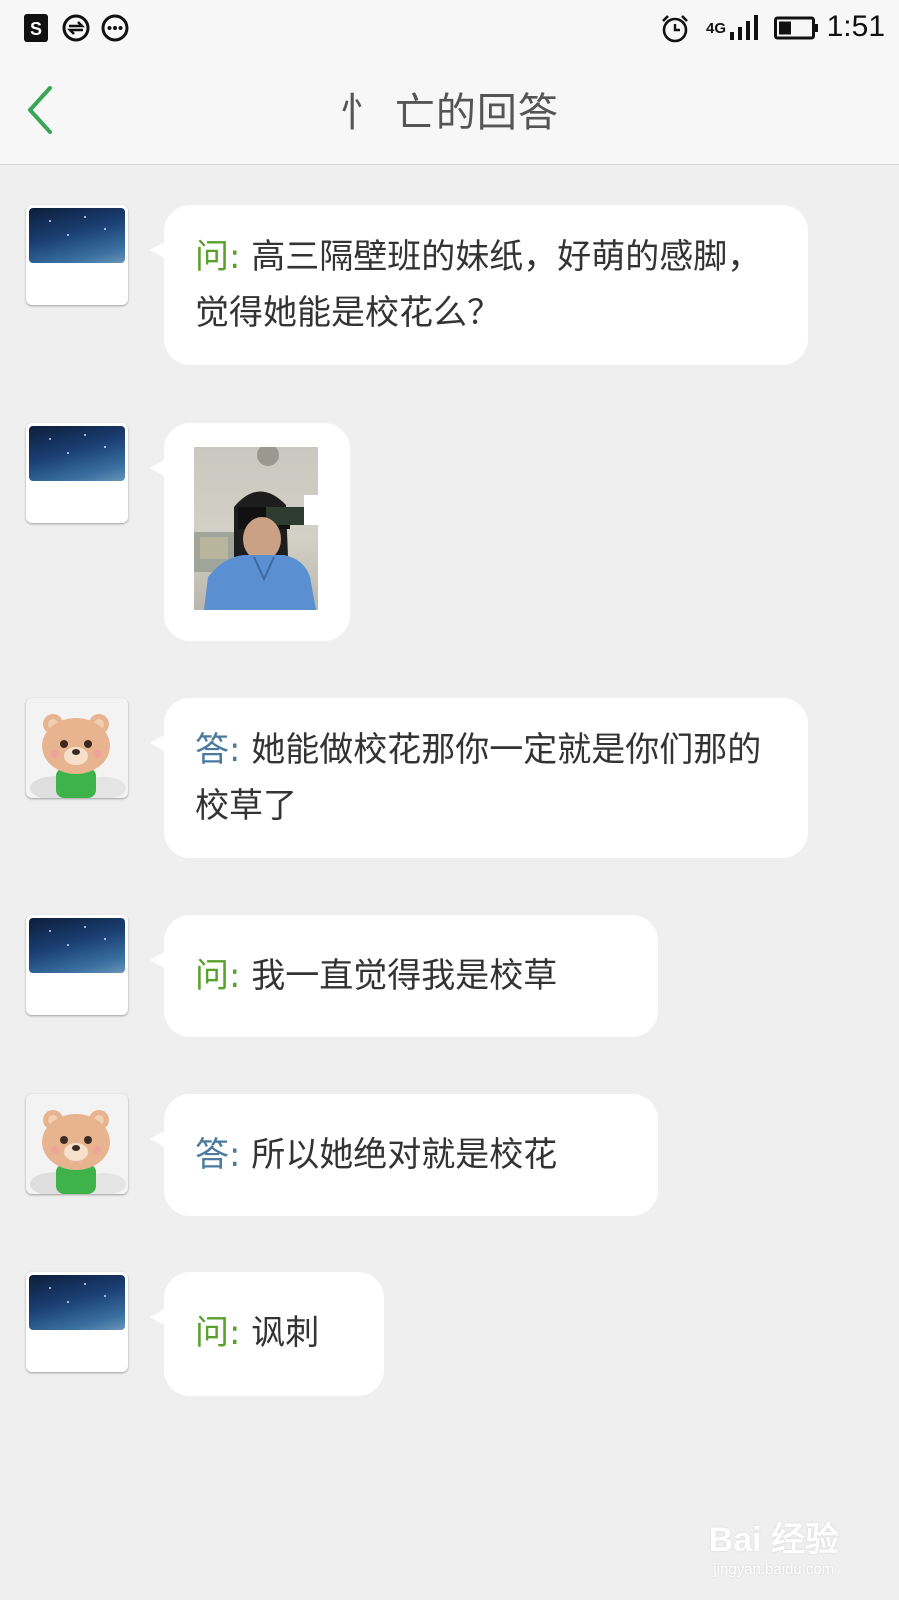 This screenshot has width=899, height=1600. Describe the element at coordinates (797, 30) in the screenshot. I see `battery-icon` at that location.